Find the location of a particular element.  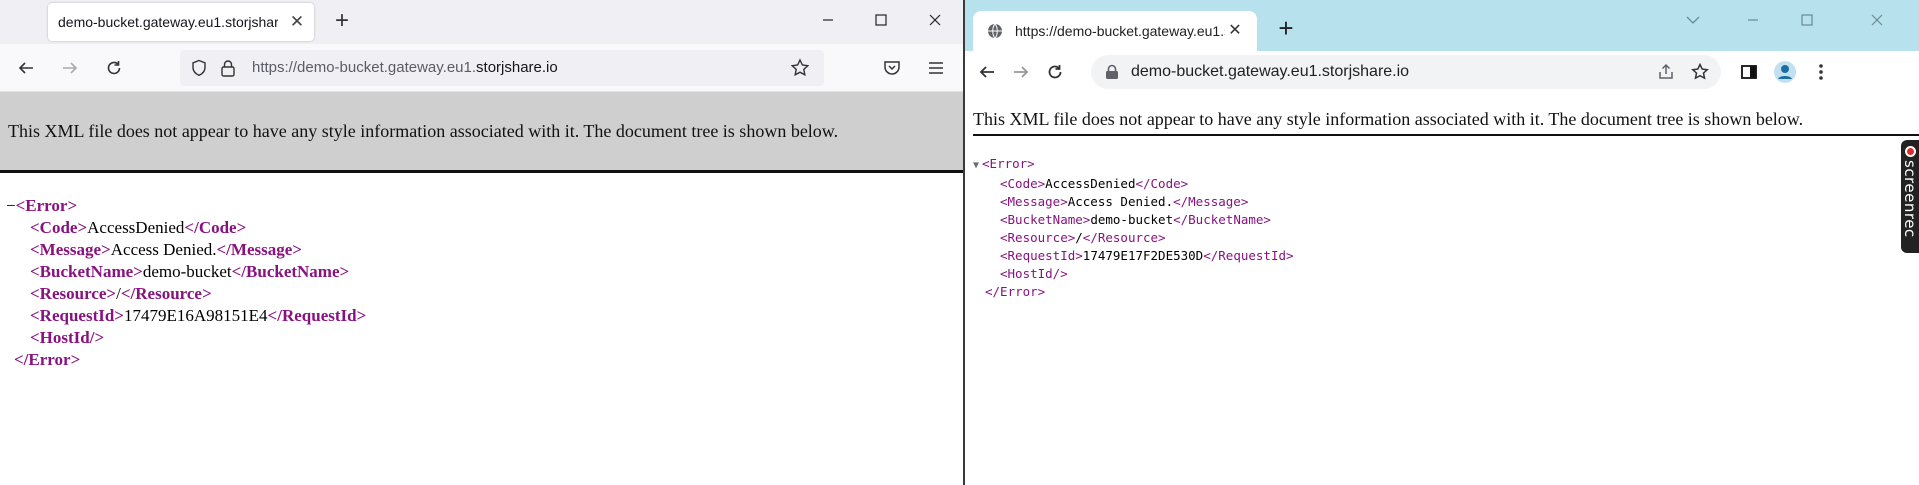

chevron-down-icon is located at coordinates (1693, 20).